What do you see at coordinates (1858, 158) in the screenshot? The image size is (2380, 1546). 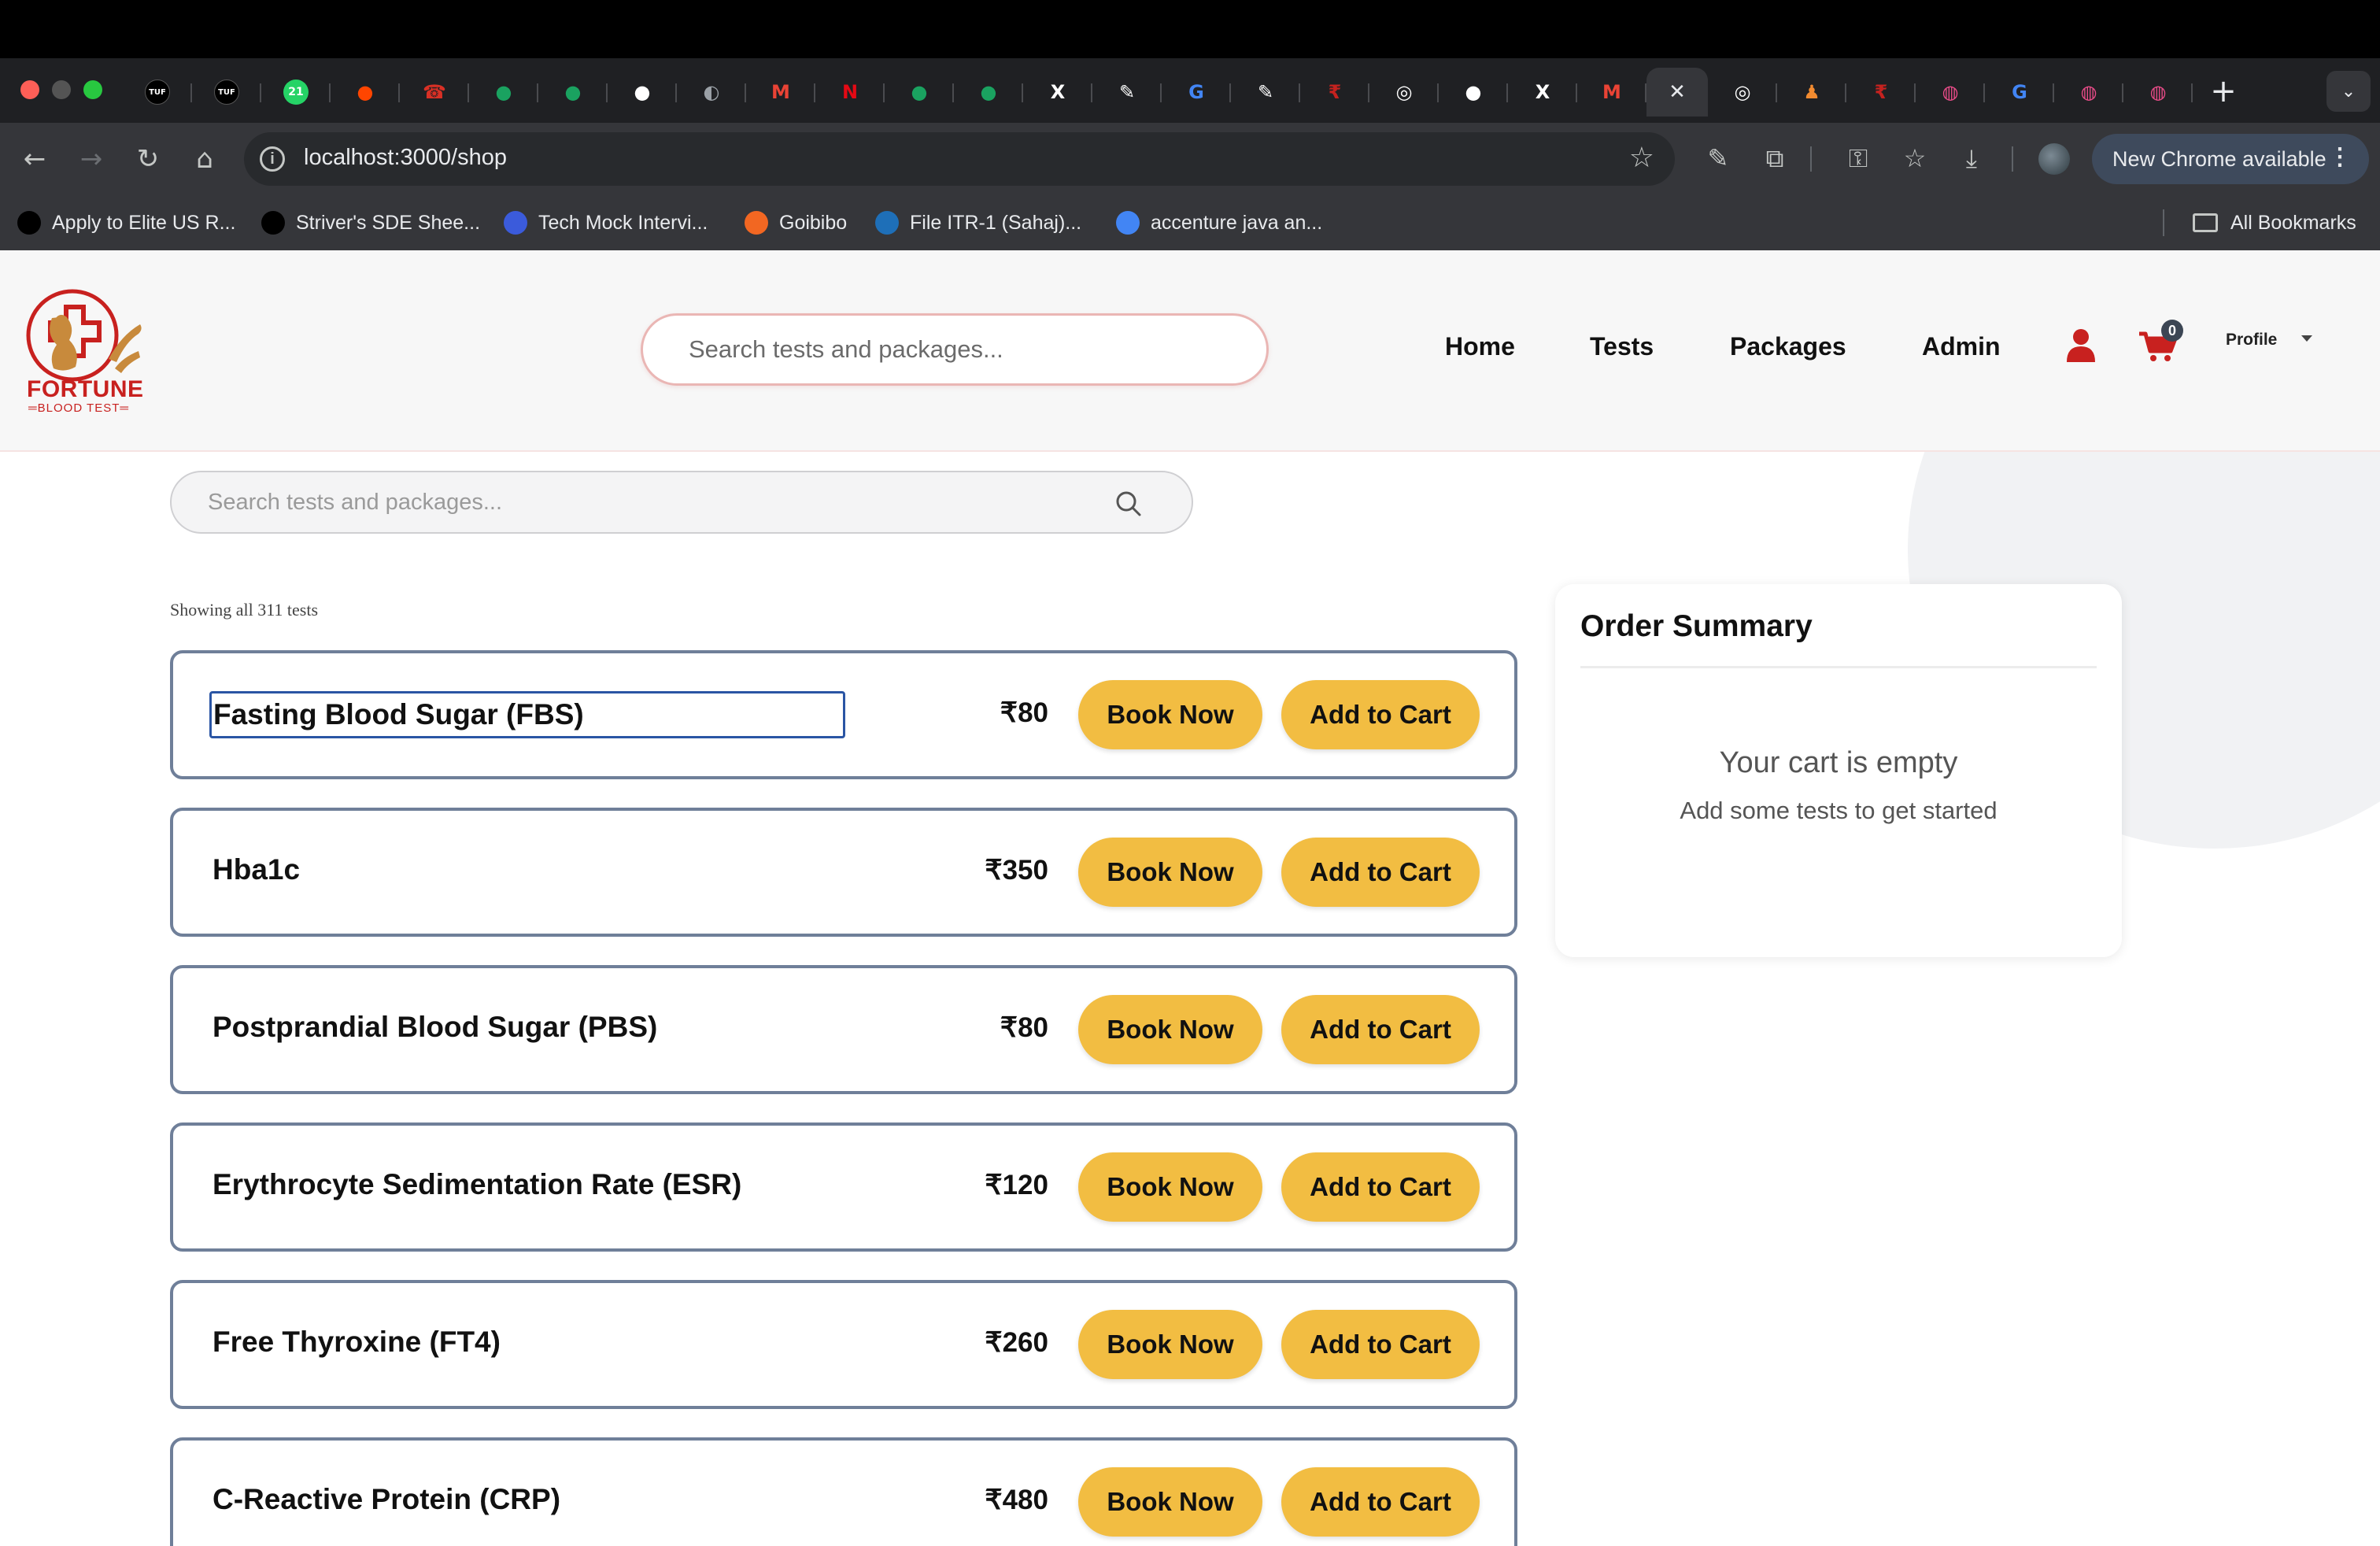 I see `password-key-icon: ⚿` at bounding box center [1858, 158].